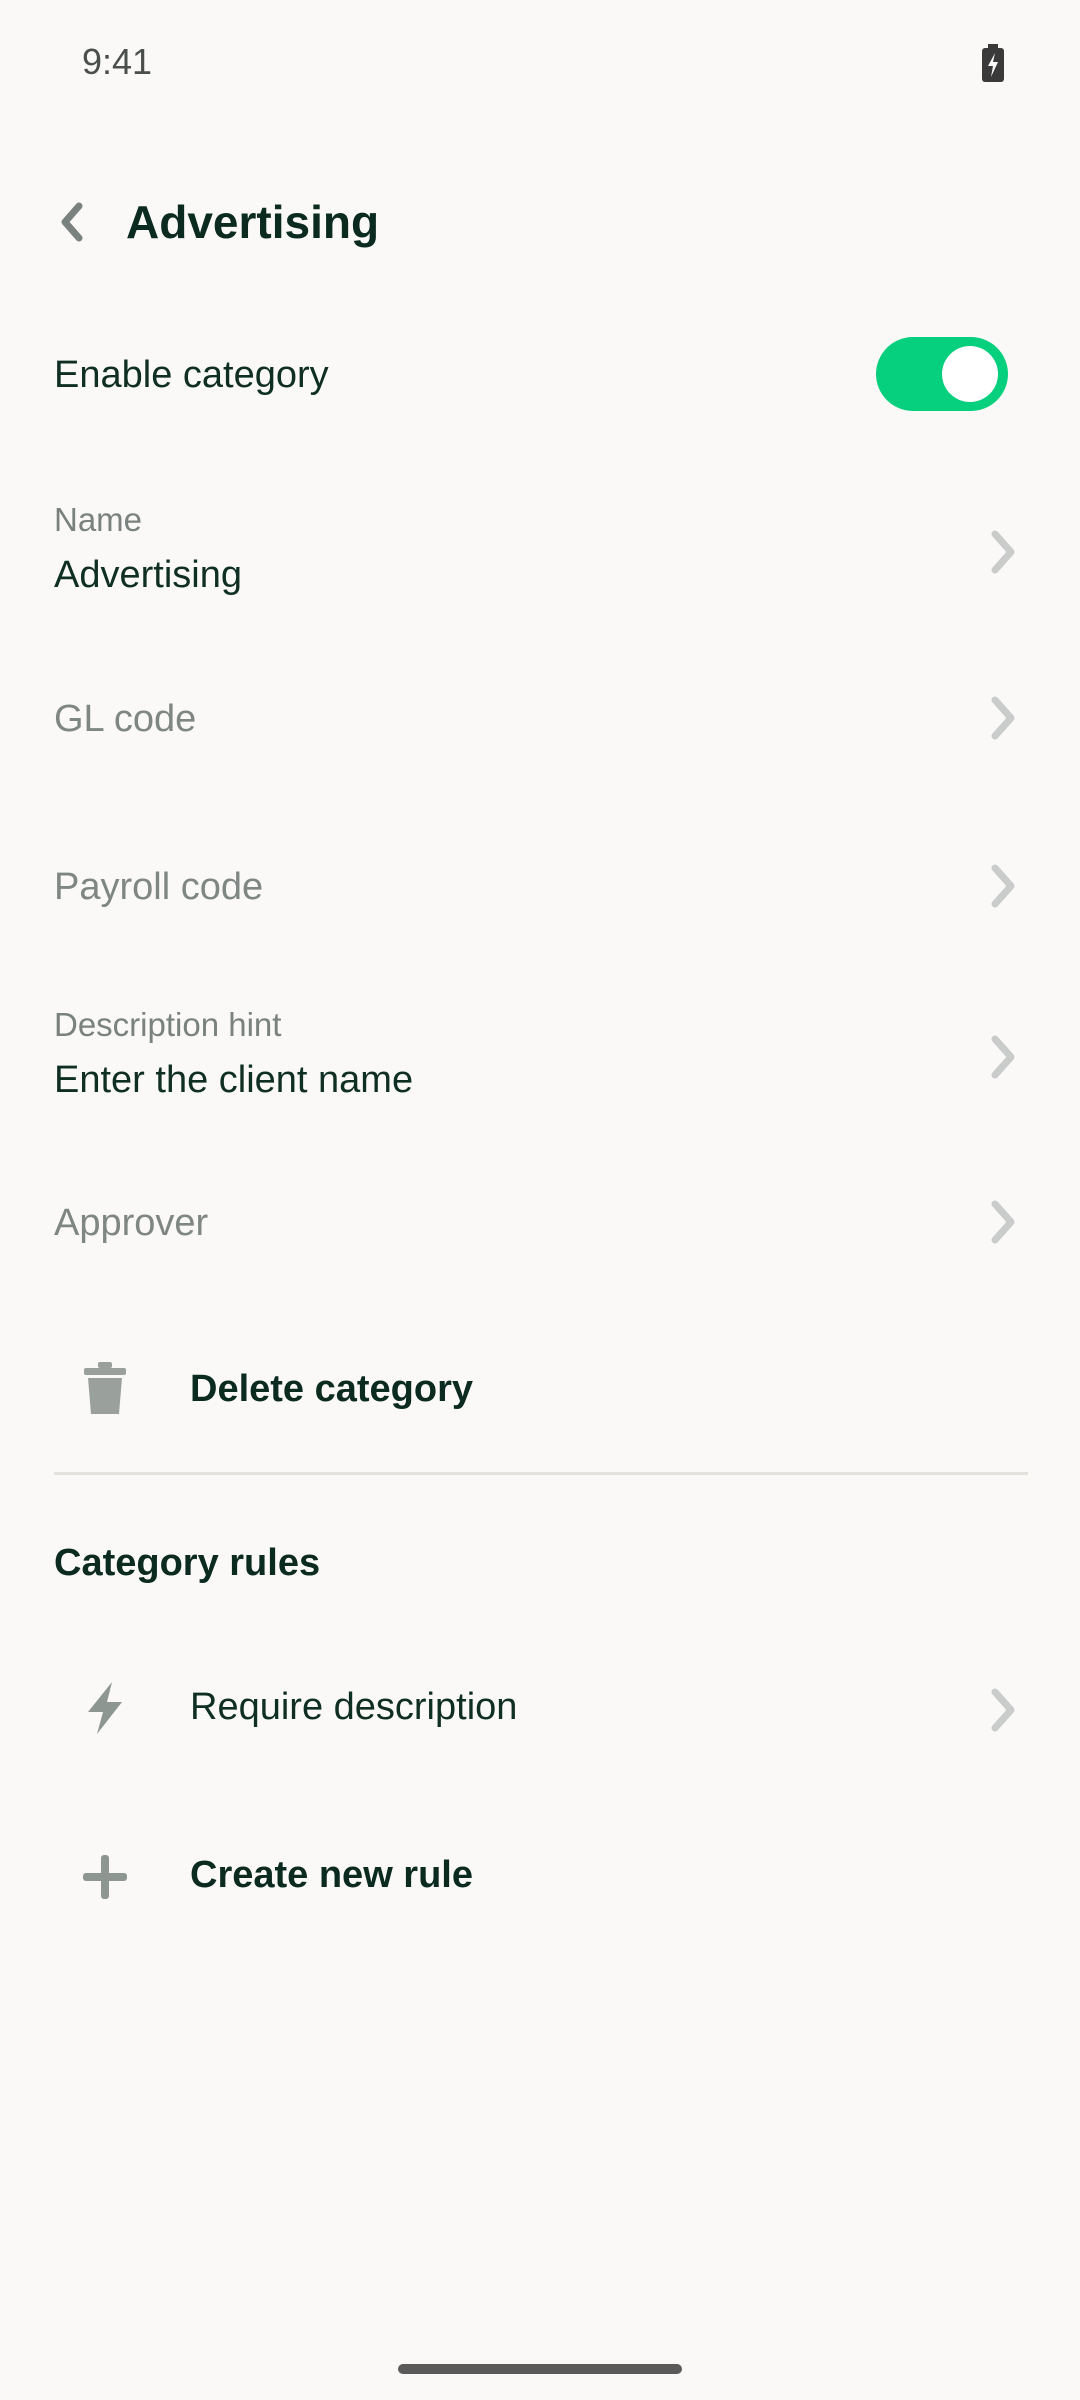 This screenshot has height=2400, width=1080. Describe the element at coordinates (117, 61) in the screenshot. I see `status-time: 9:41` at that location.